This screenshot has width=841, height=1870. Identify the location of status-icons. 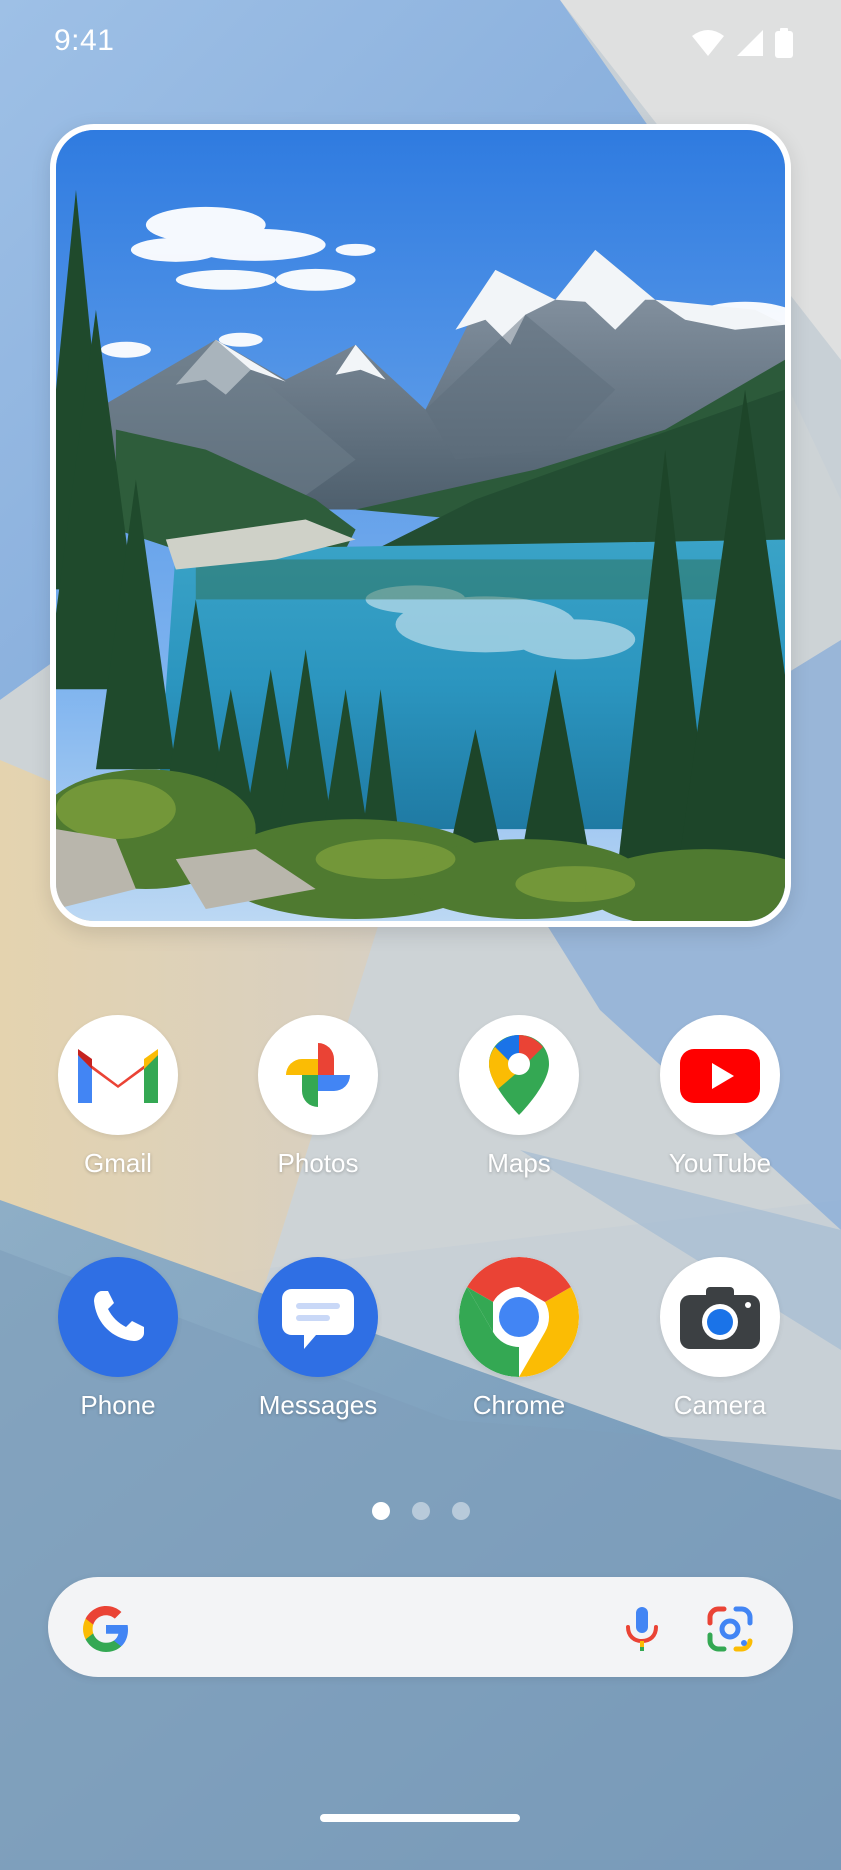
(742, 45).